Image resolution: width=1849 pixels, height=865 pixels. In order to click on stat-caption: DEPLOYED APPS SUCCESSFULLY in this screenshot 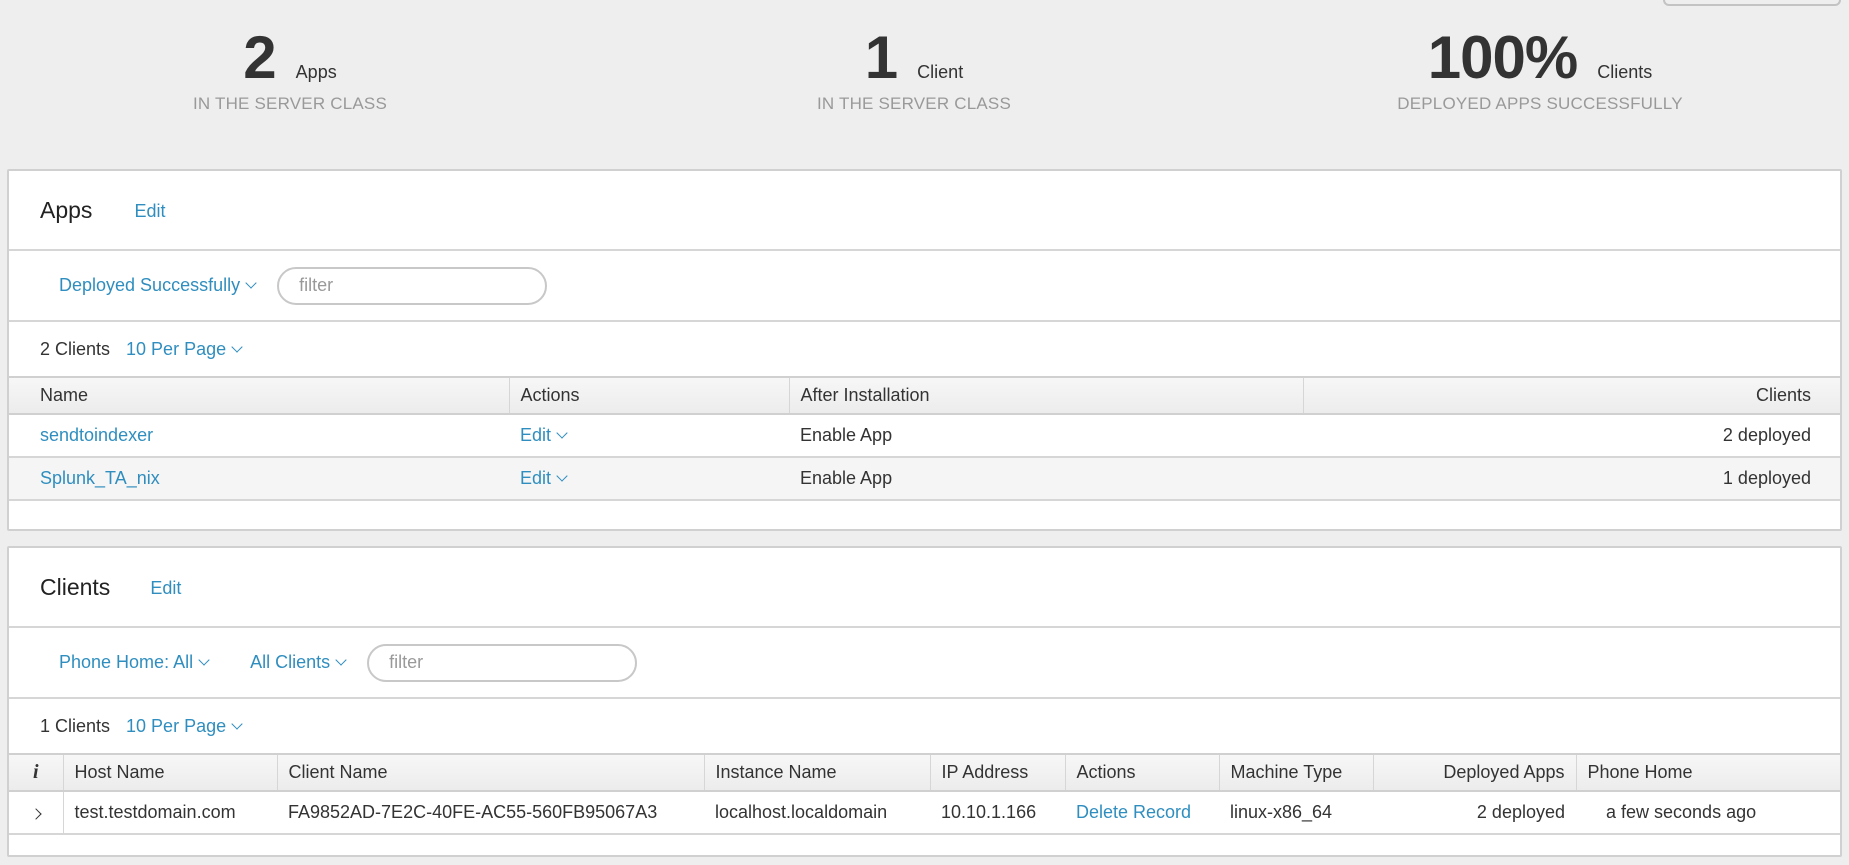, I will do `click(1540, 103)`.